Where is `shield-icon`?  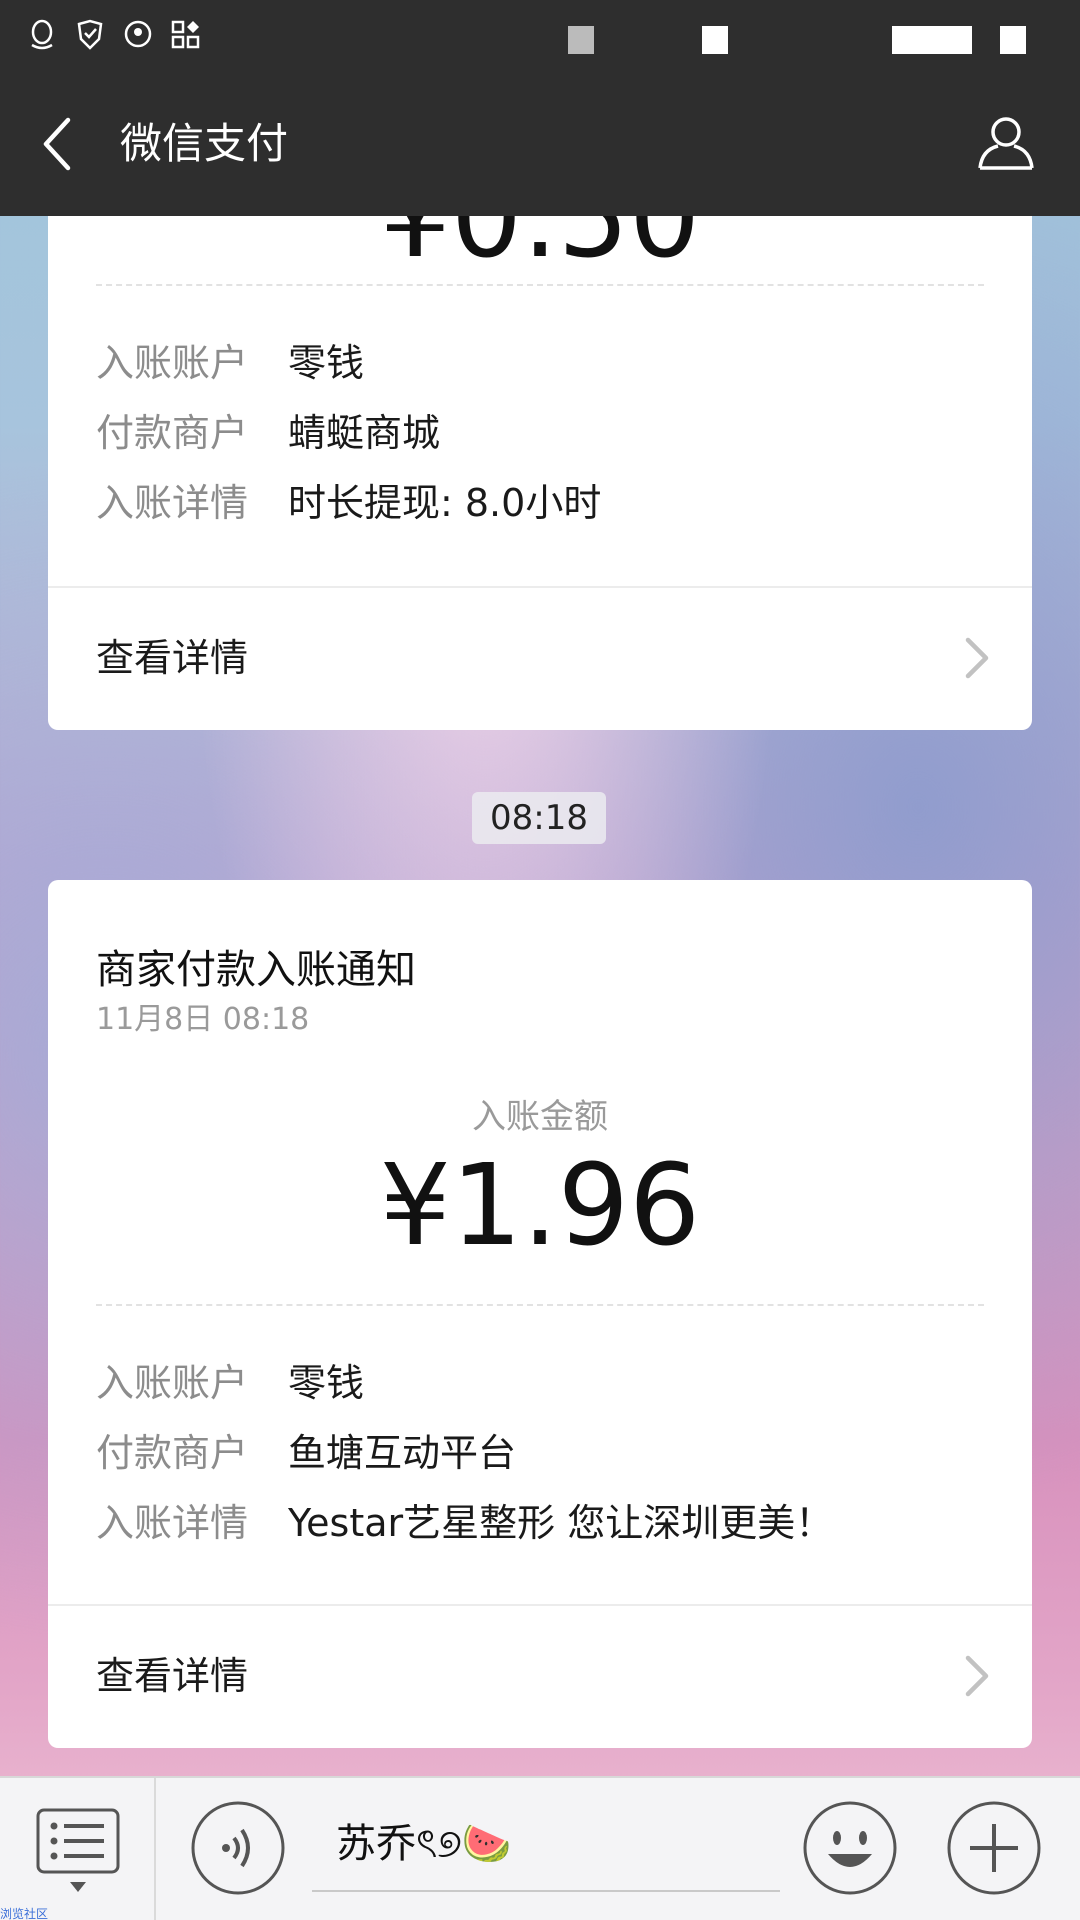 shield-icon is located at coordinates (90, 35).